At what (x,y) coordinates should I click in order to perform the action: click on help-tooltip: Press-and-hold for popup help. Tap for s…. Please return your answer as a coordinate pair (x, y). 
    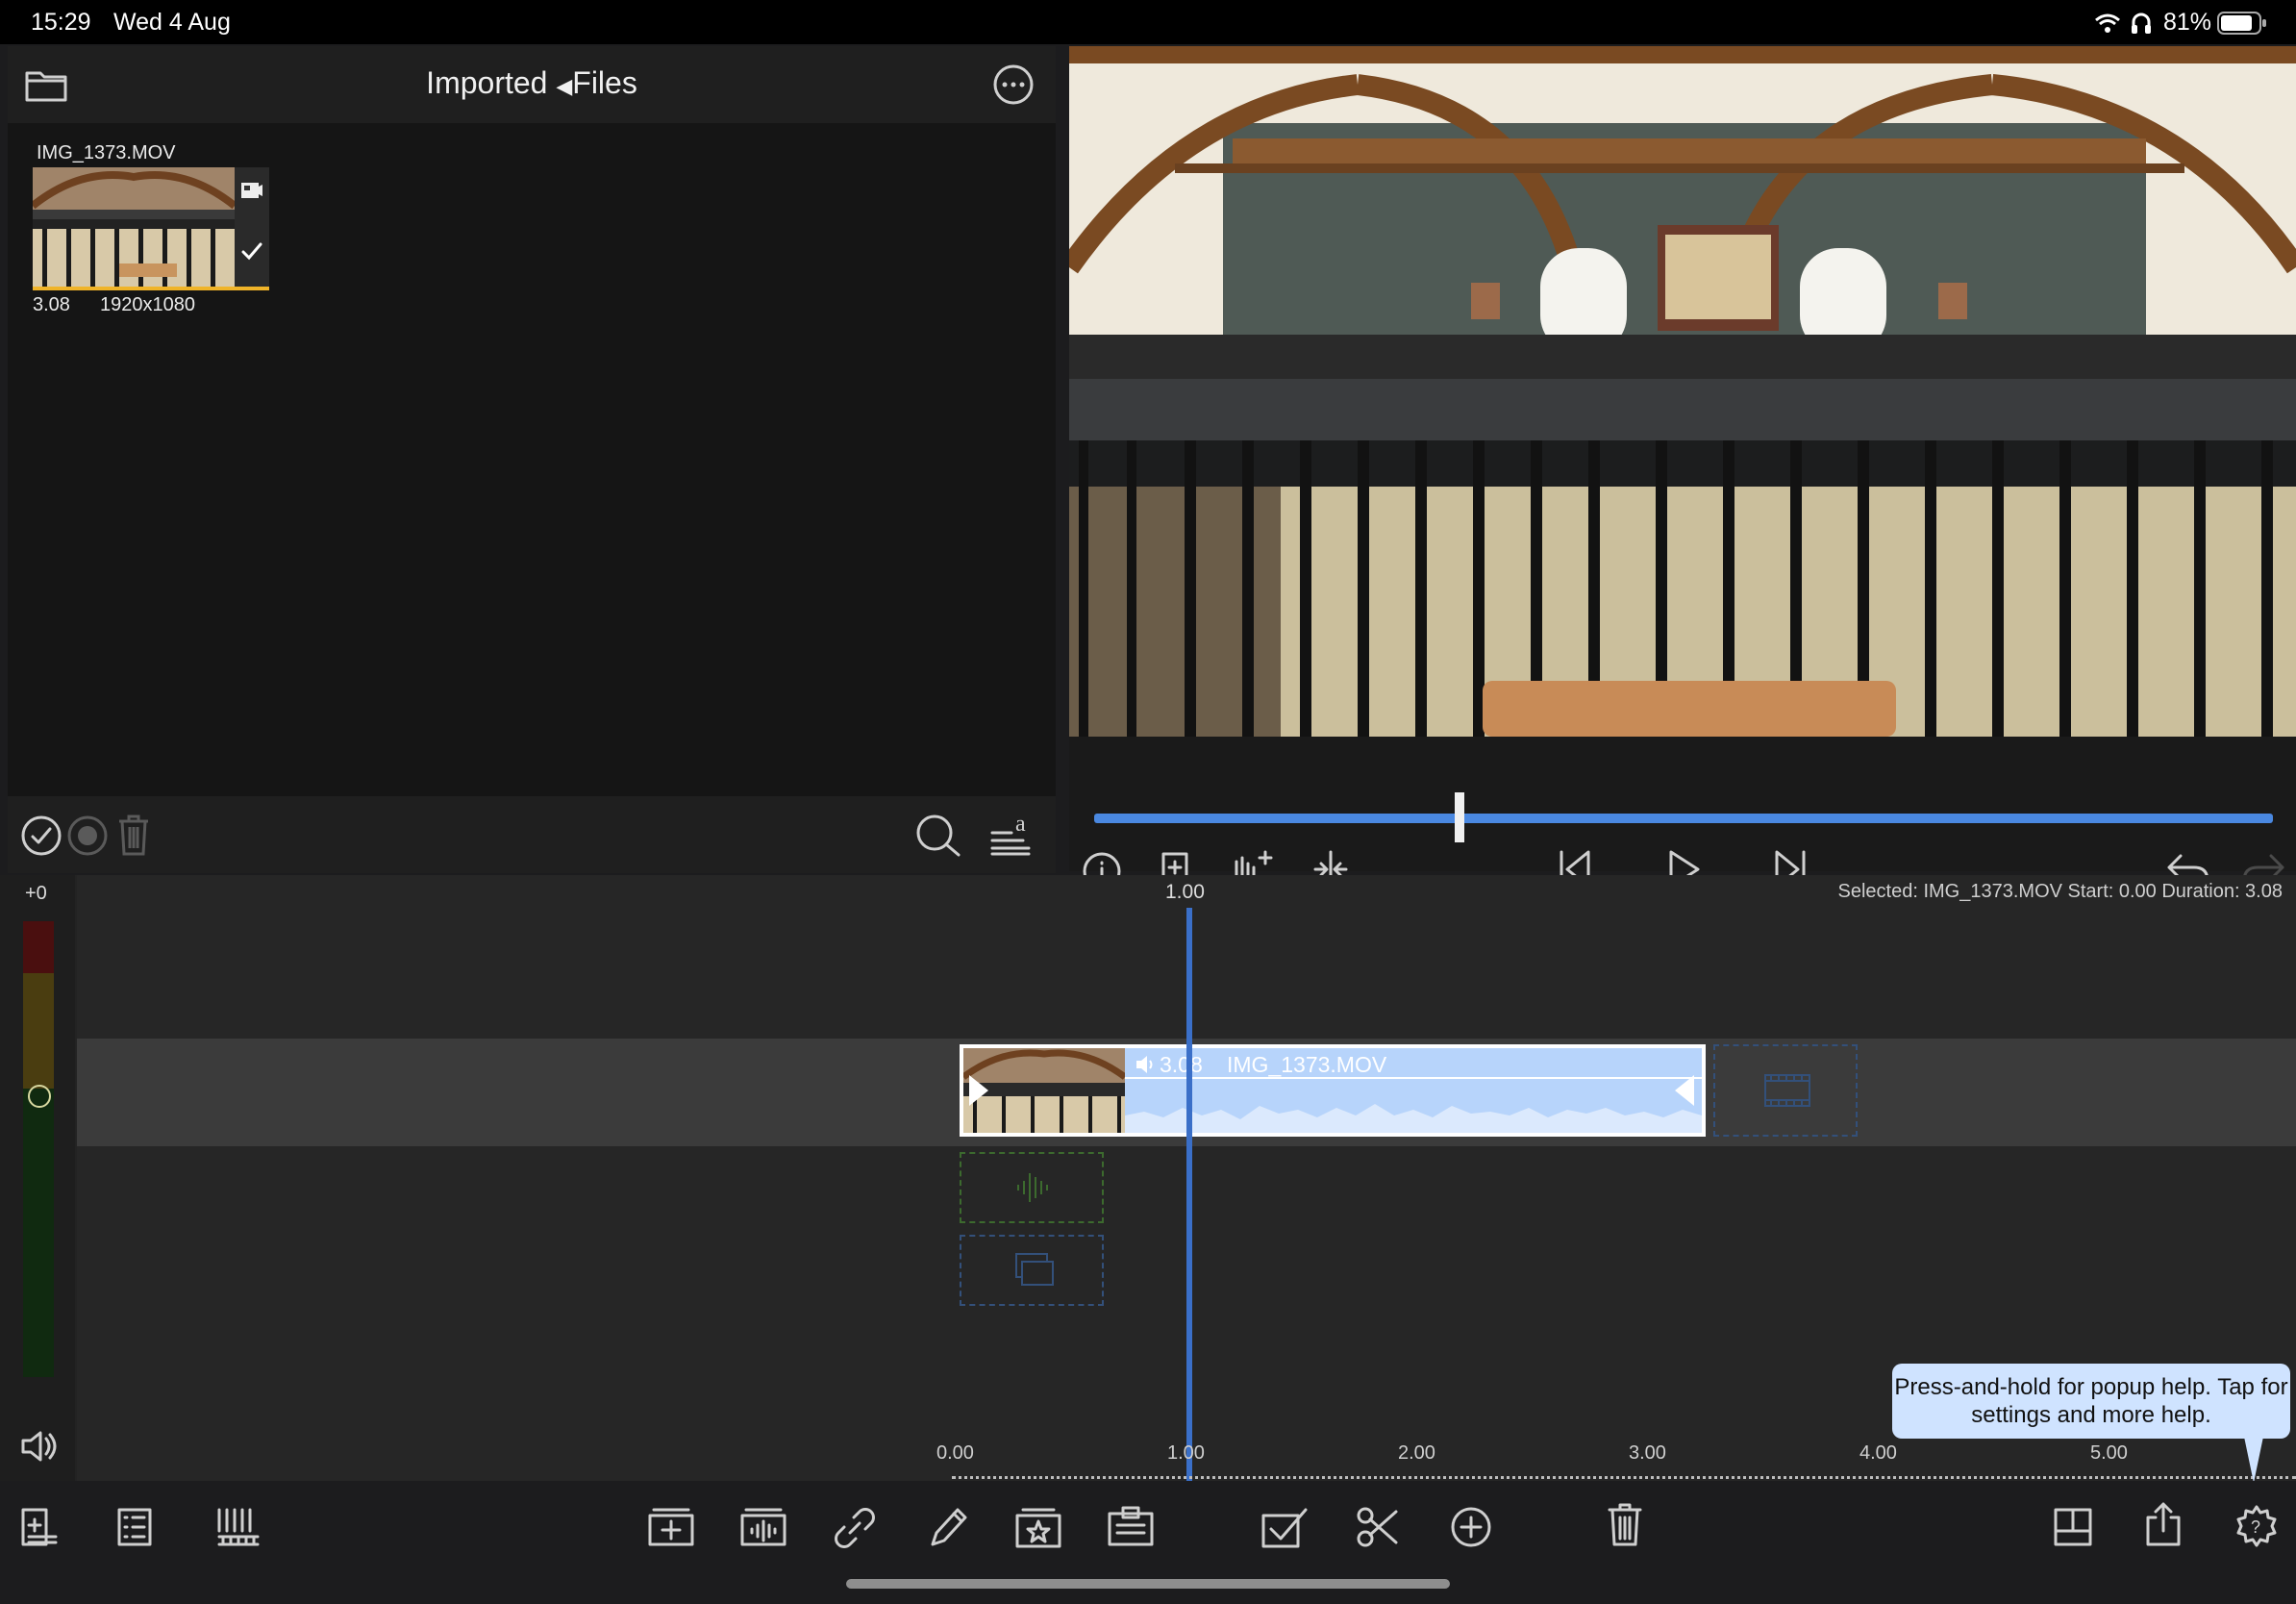
    Looking at the image, I should click on (2091, 1401).